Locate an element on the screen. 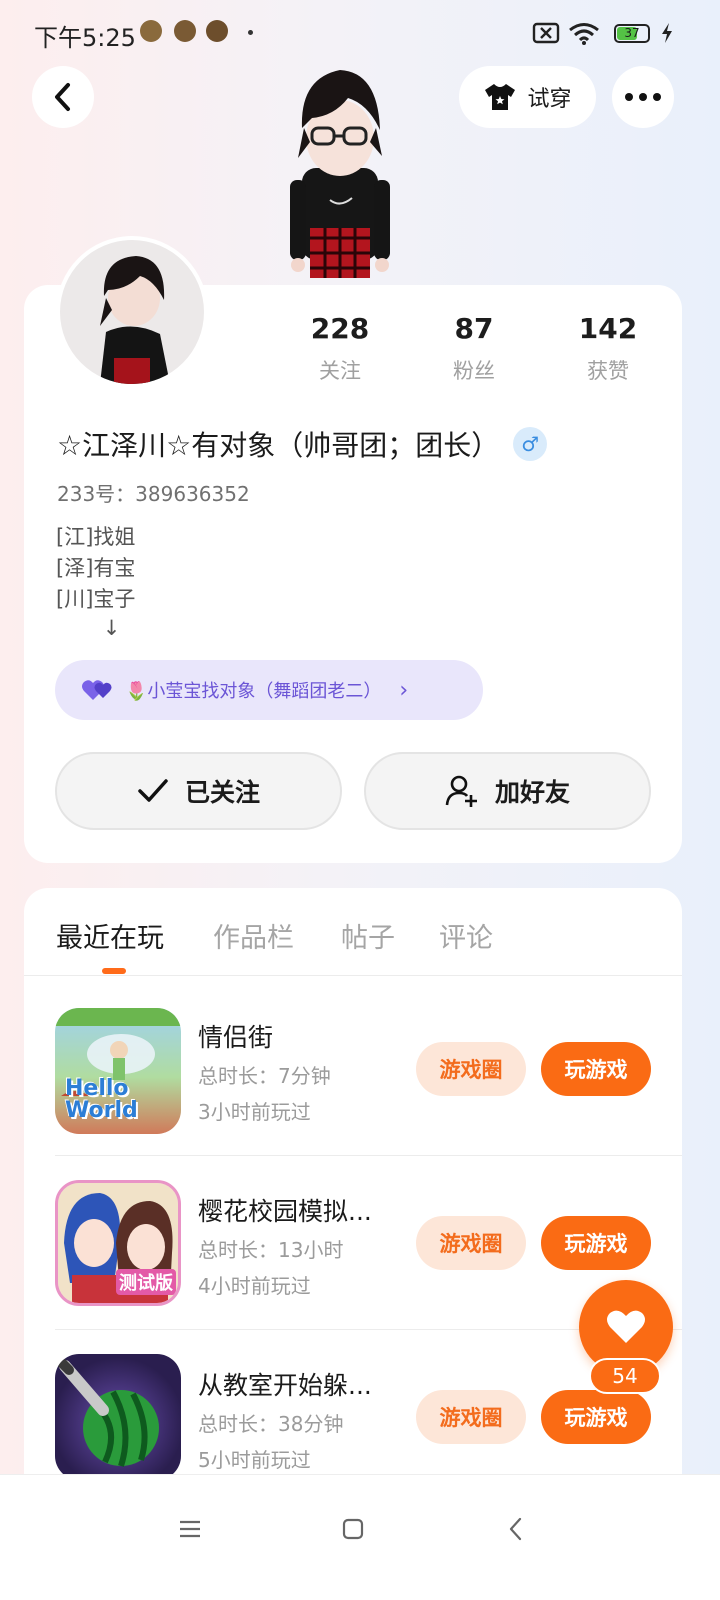  more-options-button is located at coordinates (643, 97).